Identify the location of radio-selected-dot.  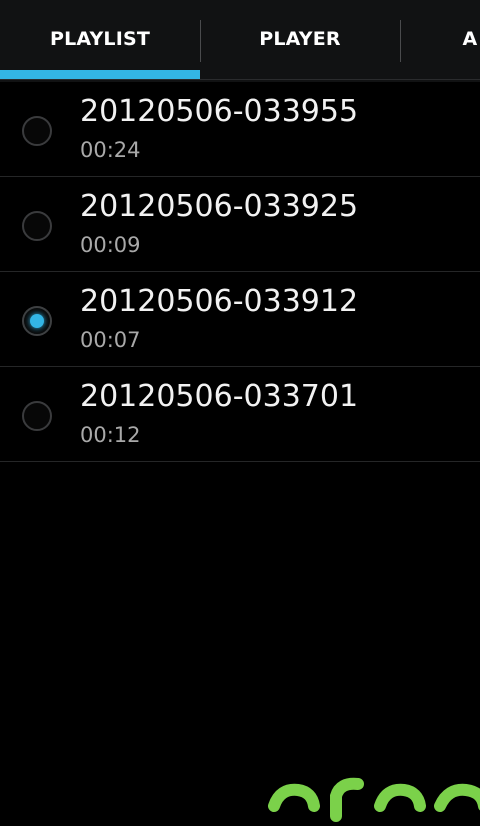
(37, 321).